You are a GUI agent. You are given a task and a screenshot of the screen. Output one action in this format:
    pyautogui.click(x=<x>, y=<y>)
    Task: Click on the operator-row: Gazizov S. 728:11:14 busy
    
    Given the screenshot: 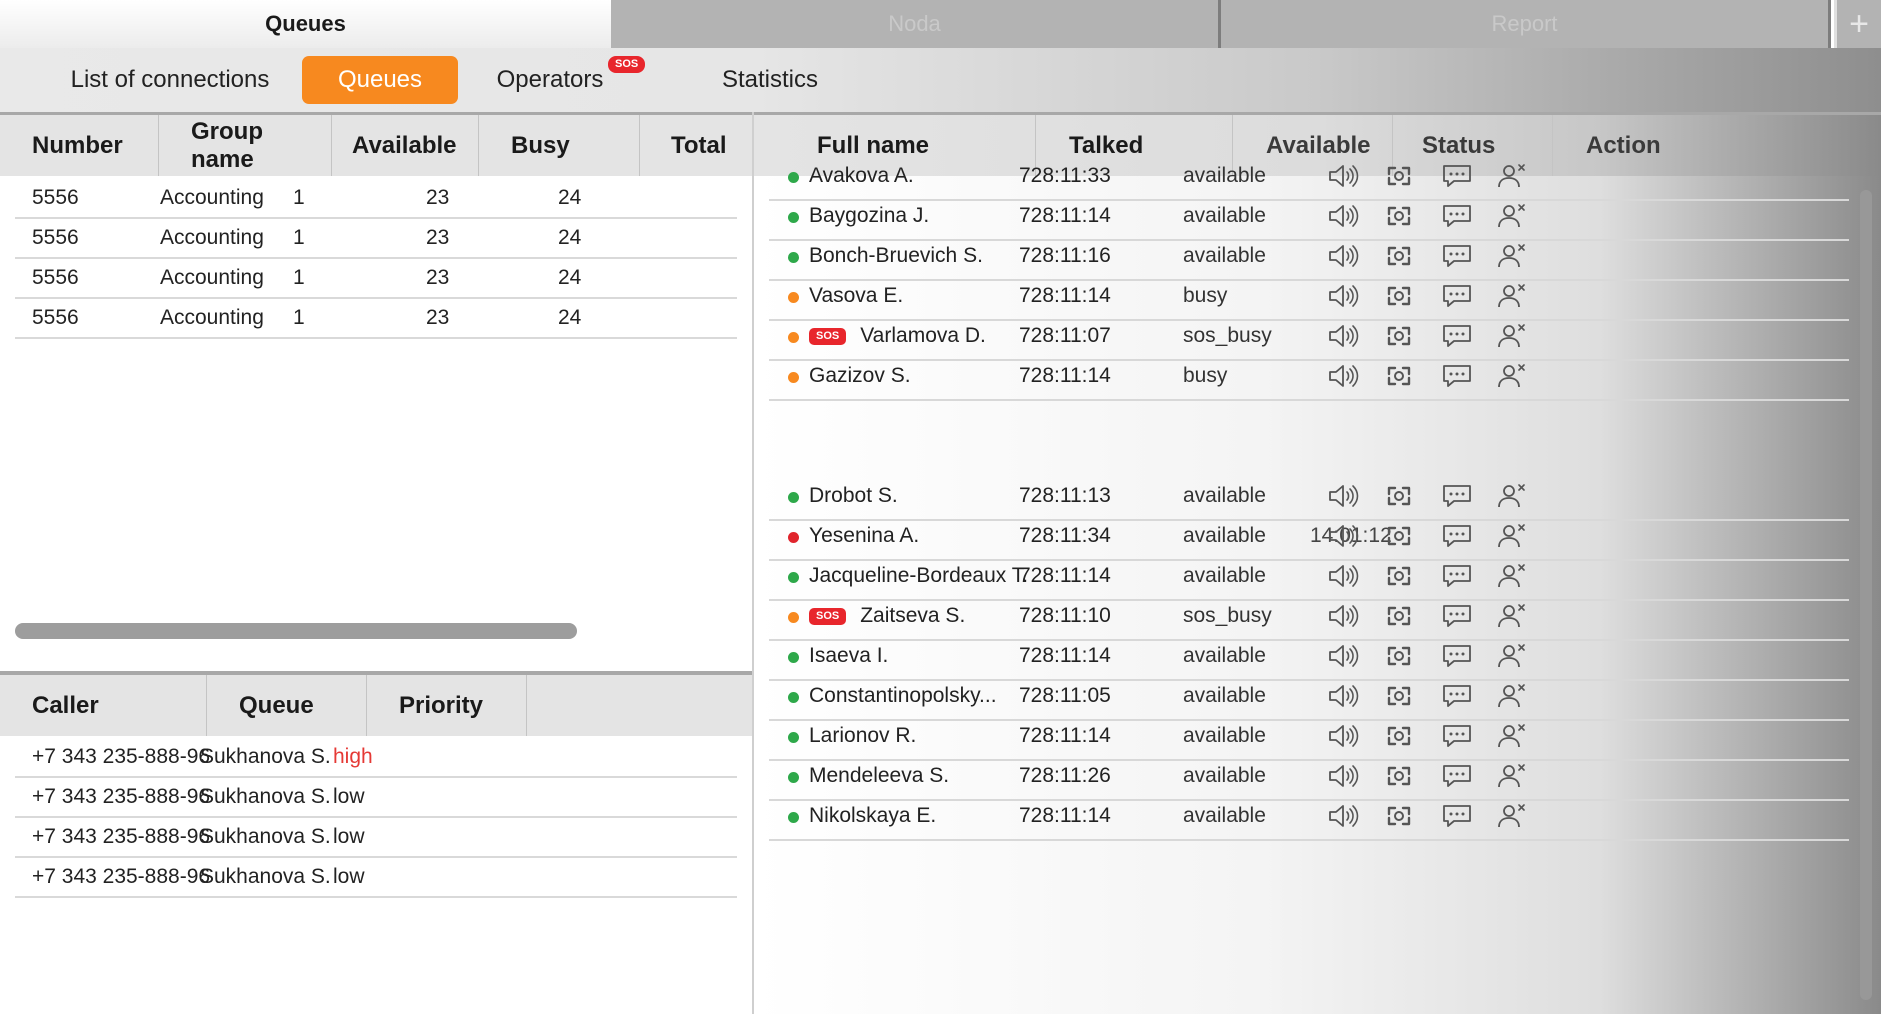 What is the action you would take?
    pyautogui.click(x=1309, y=377)
    